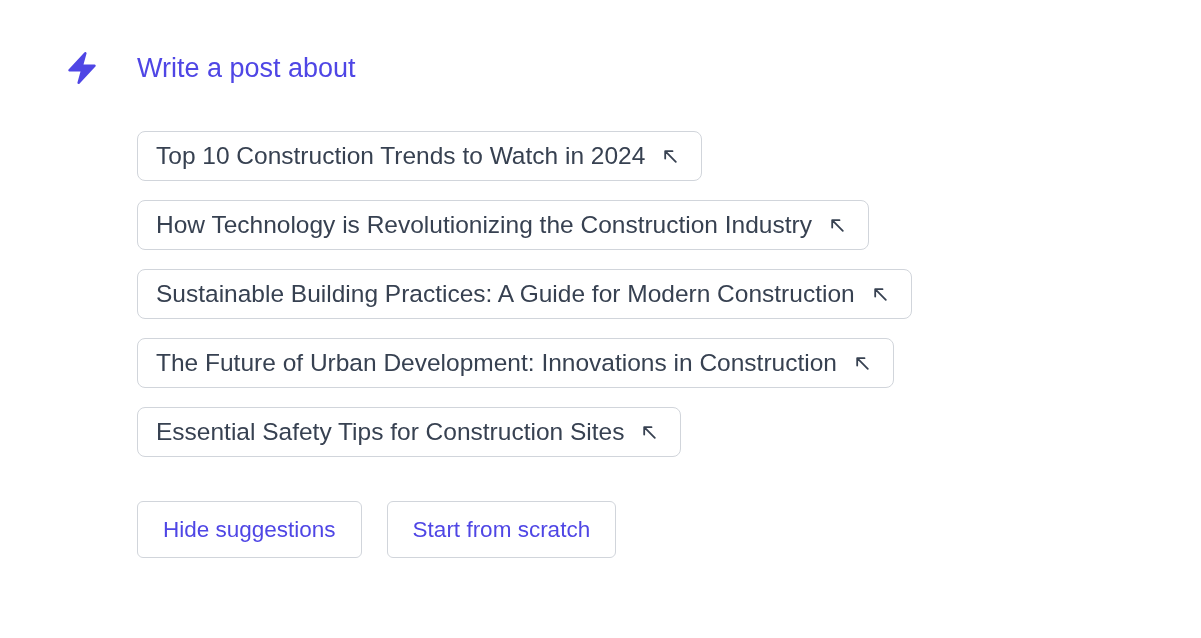  What do you see at coordinates (246, 68) in the screenshot?
I see `prompt-title: Write a post about` at bounding box center [246, 68].